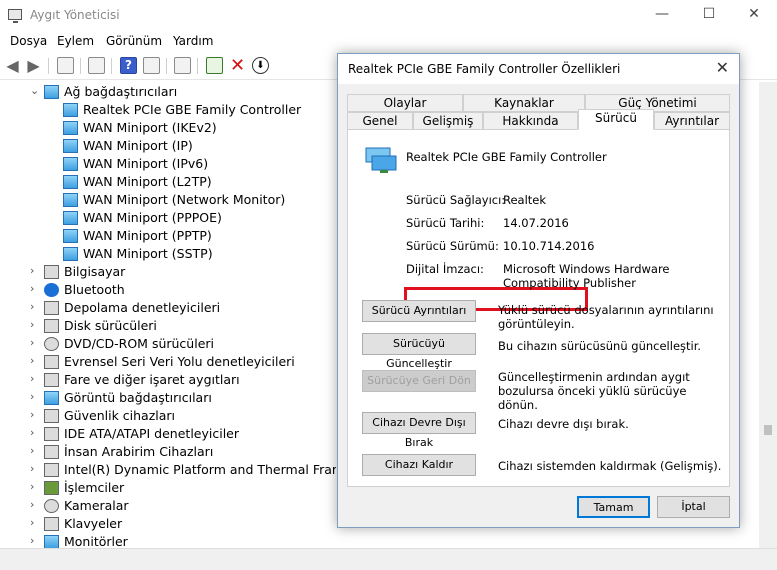 The image size is (777, 570). What do you see at coordinates (445, 223) in the screenshot?
I see `date-label: Sürücü Tarihi:` at bounding box center [445, 223].